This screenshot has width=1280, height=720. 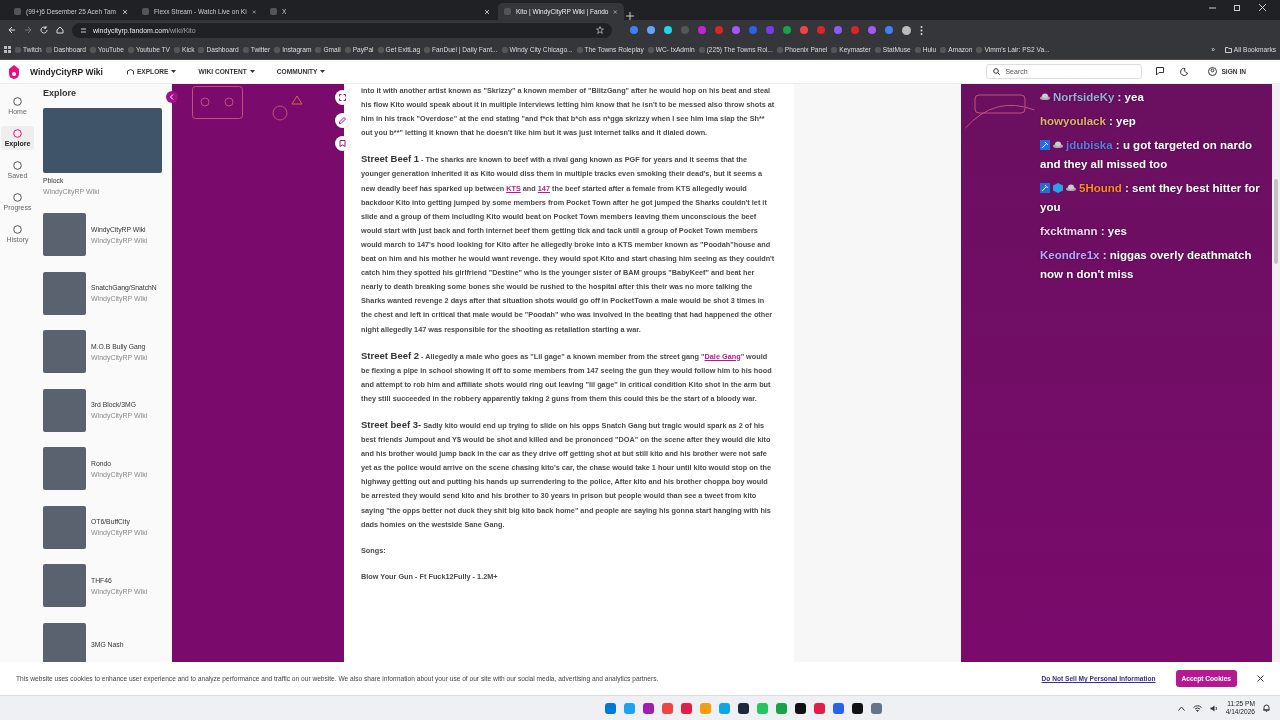 What do you see at coordinates (1058, 188) in the screenshot?
I see `cube-icon` at bounding box center [1058, 188].